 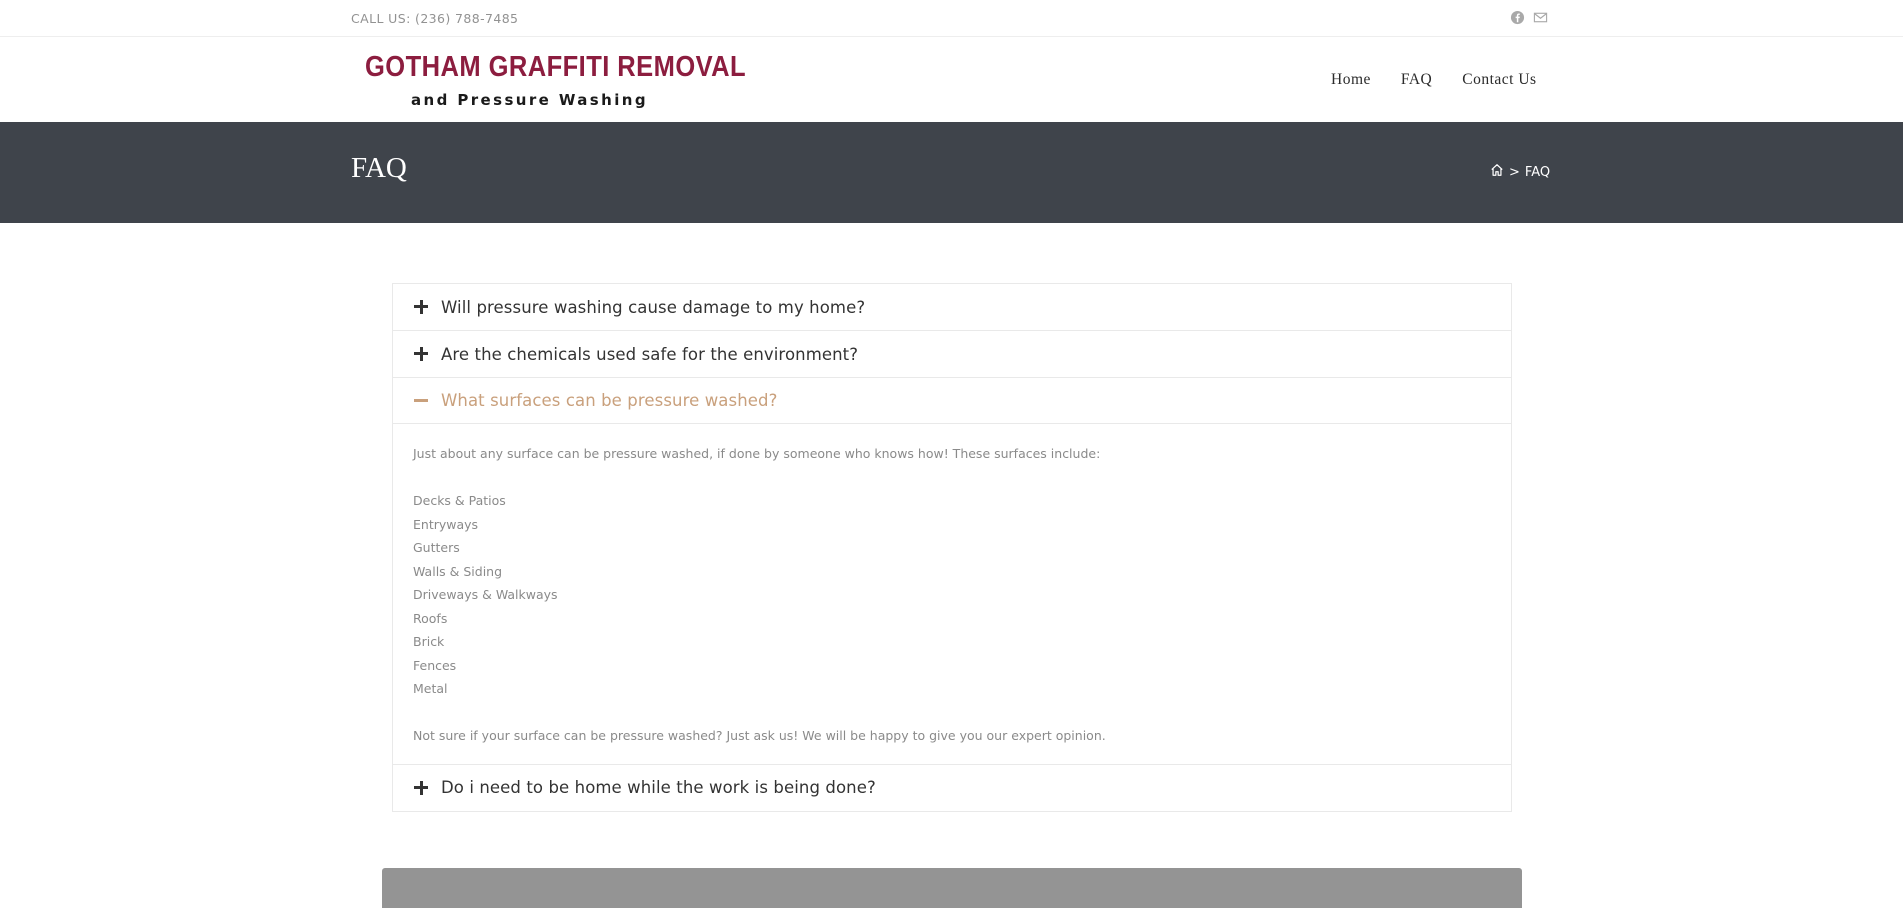 I want to click on faq-toggle: What surfaces can be pressure washed?, so click(x=952, y=401).